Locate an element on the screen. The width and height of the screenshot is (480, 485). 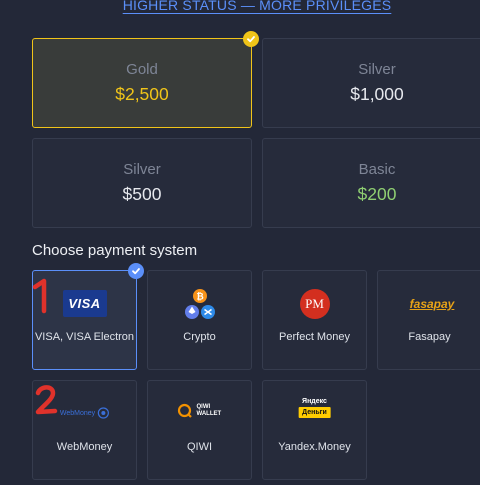
perfect-money-logo-text: PM is located at coordinates (314, 303).